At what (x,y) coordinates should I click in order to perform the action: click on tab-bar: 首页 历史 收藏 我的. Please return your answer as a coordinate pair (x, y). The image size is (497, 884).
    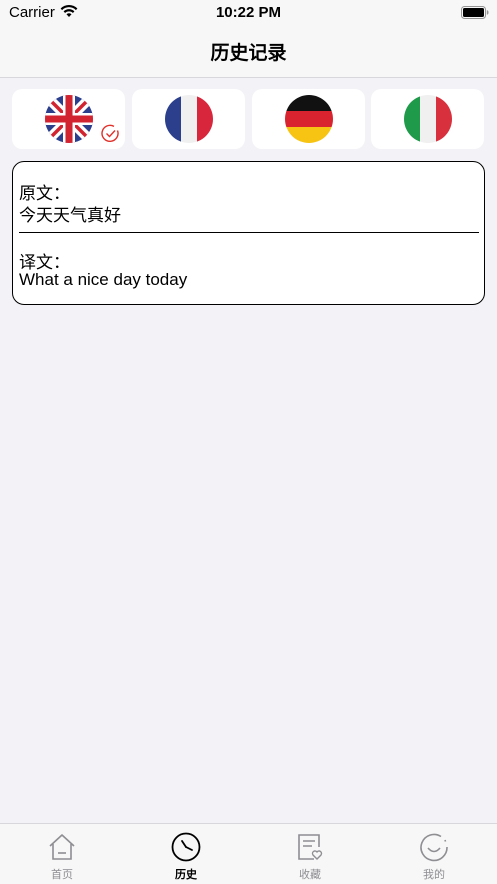
    Looking at the image, I should click on (248, 853).